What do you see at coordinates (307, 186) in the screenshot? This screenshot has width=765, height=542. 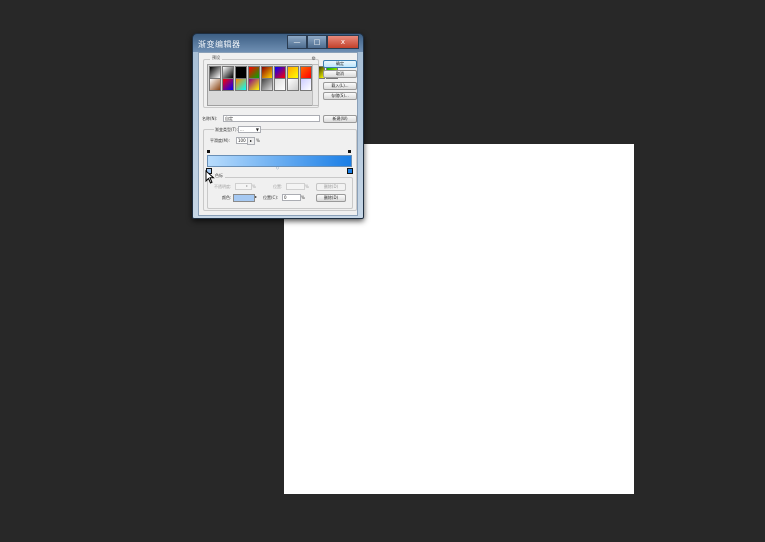 I see `location-unit: %` at bounding box center [307, 186].